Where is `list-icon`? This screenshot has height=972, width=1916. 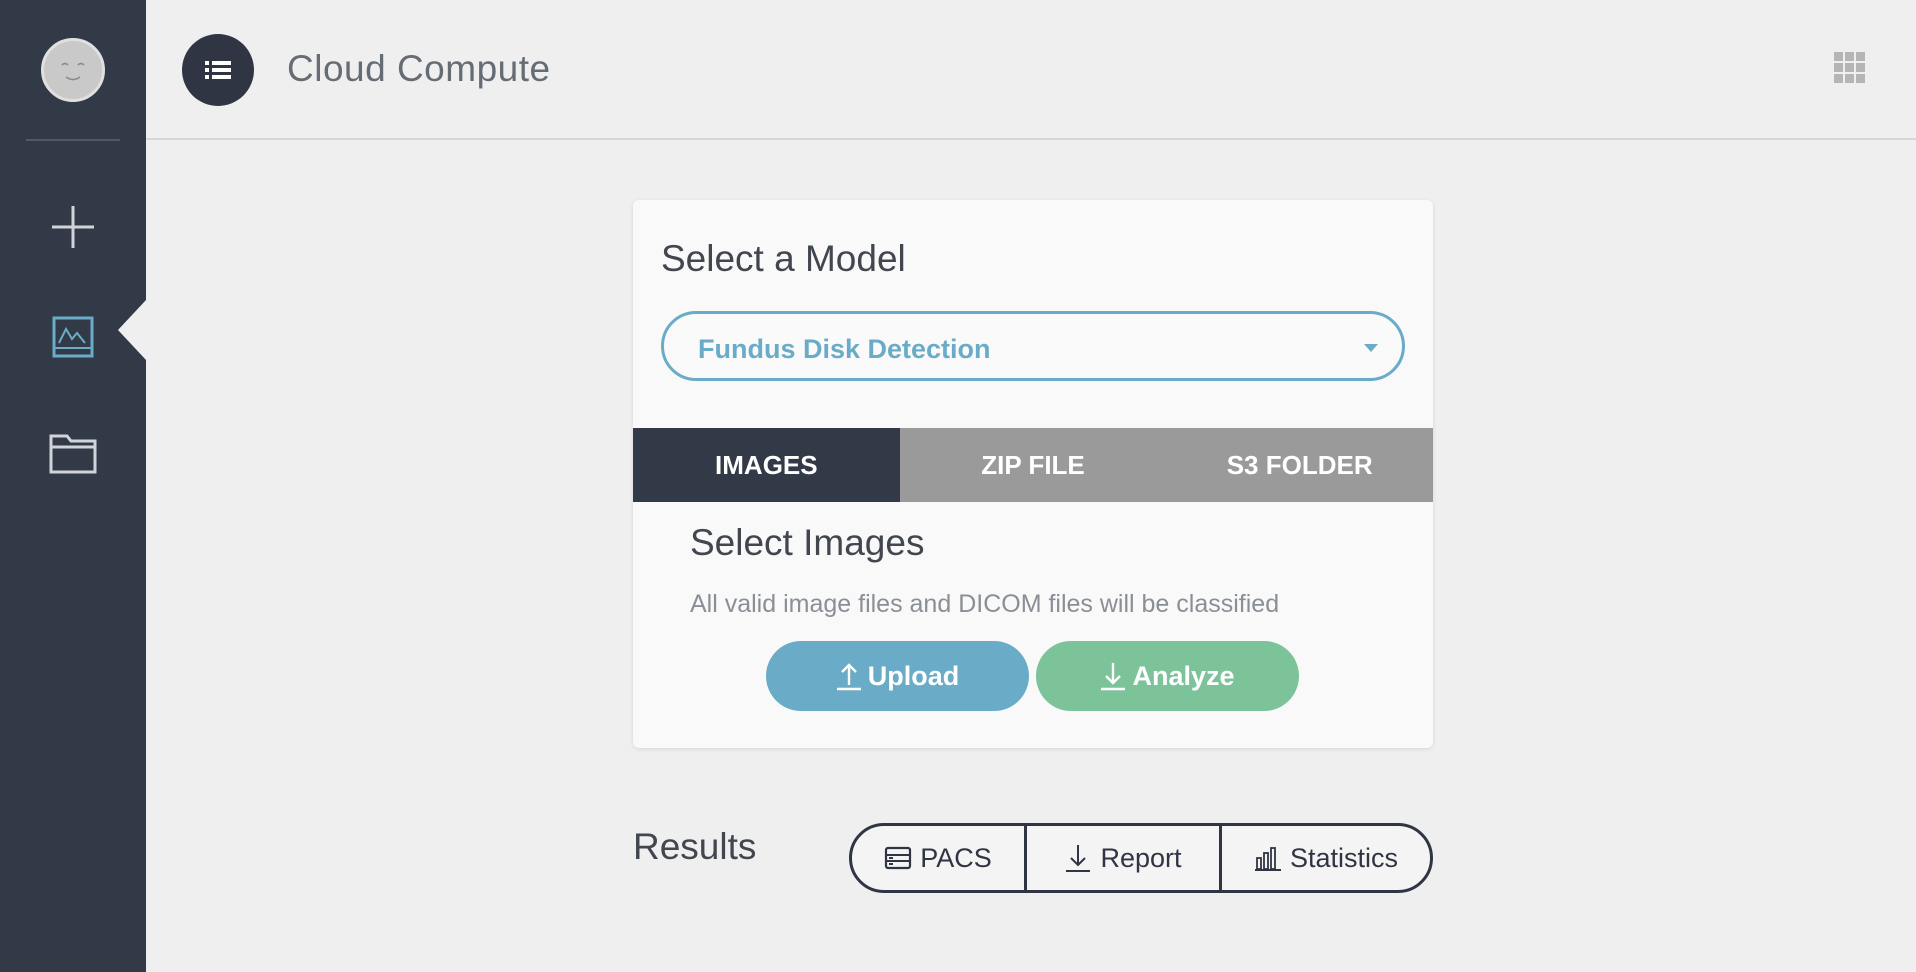 list-icon is located at coordinates (218, 70).